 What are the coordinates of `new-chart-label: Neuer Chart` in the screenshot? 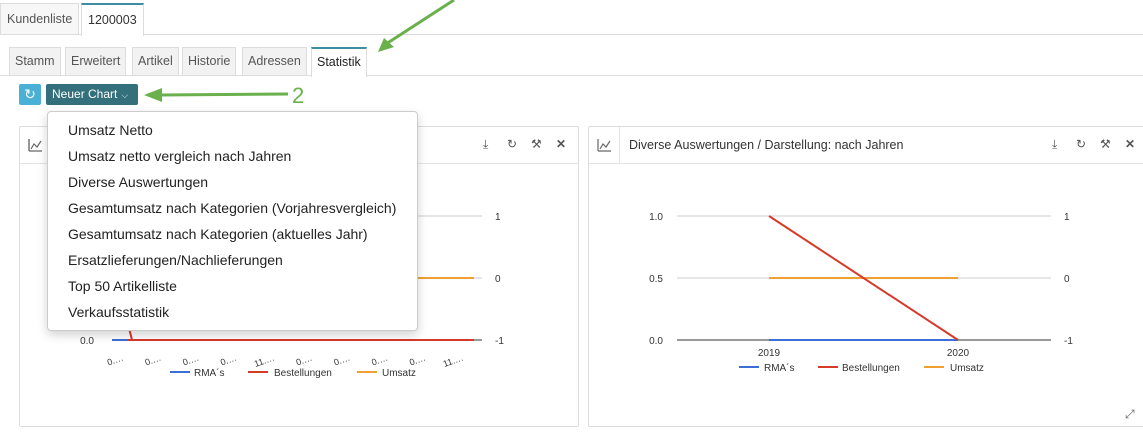 It's located at (85, 94).